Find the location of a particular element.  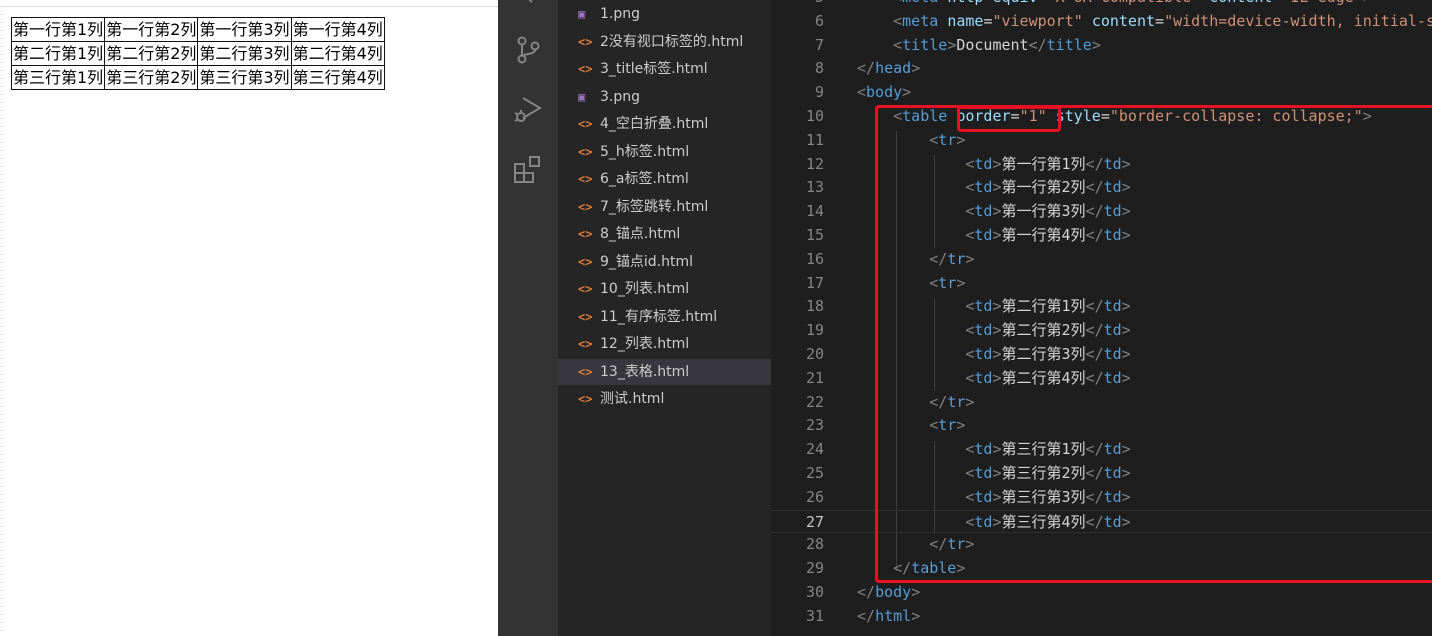

line-number: 14 is located at coordinates (814, 211).